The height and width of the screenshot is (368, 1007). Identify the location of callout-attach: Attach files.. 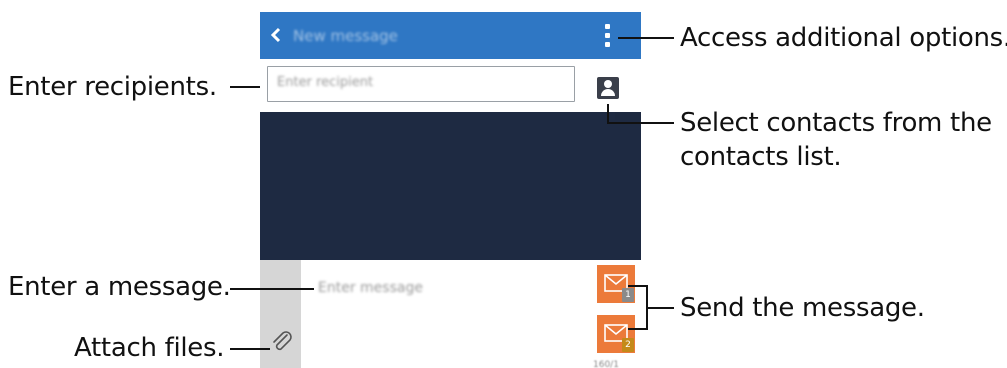
(149, 348).